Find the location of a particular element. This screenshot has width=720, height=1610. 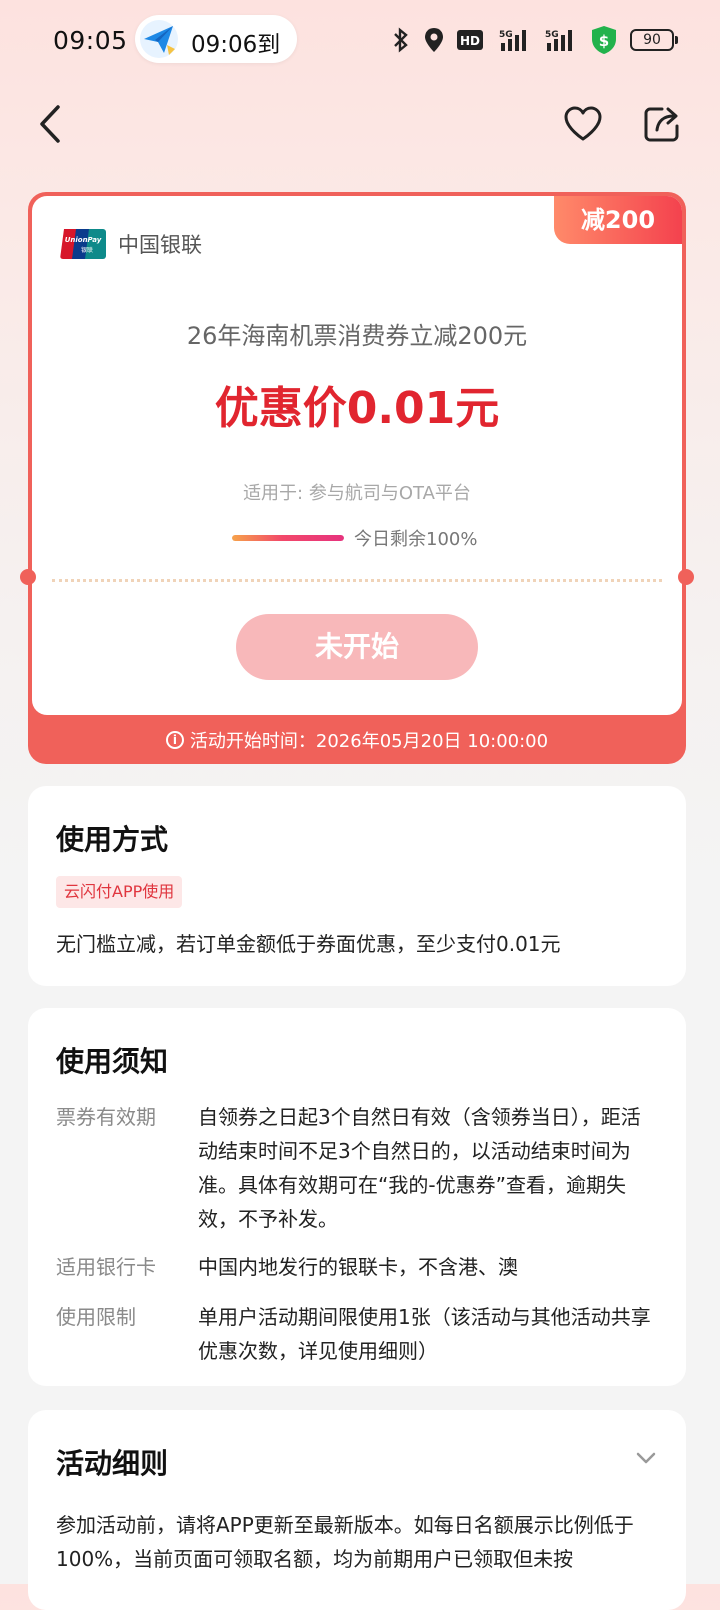

progress-track is located at coordinates (288, 538).